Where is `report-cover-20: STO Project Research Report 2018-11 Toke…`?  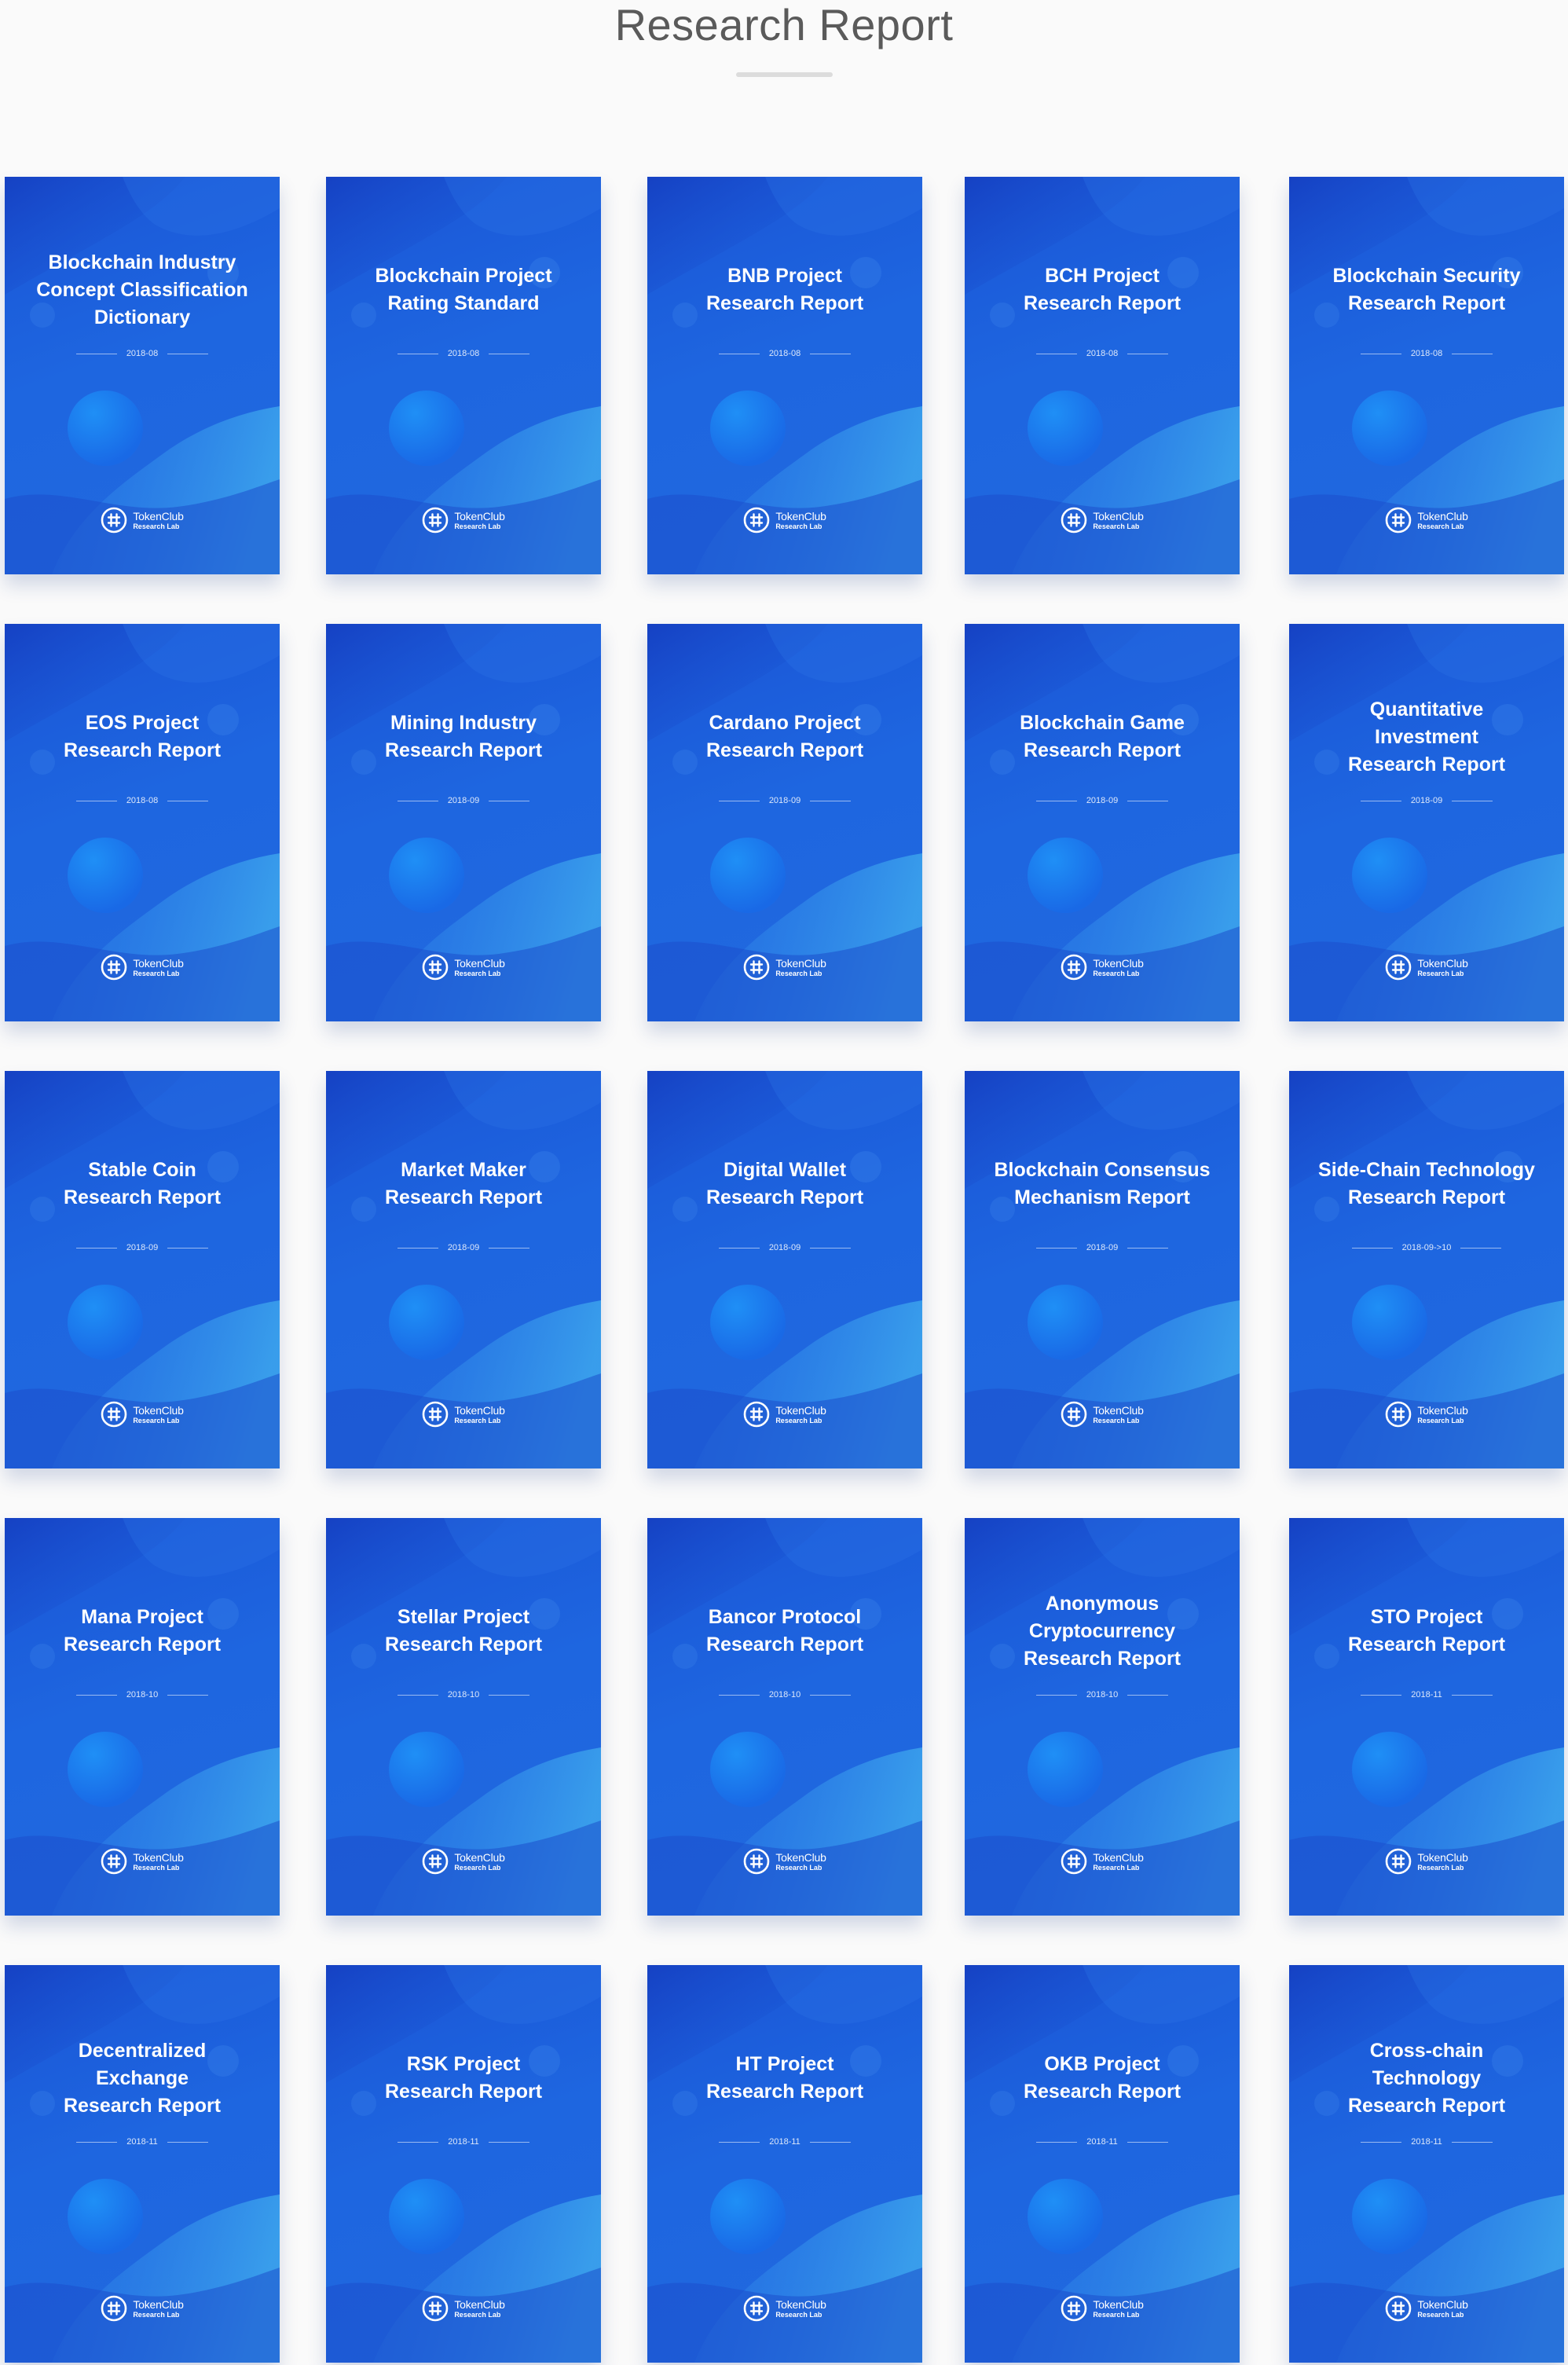
report-cover-20: STO Project Research Report 2018-11 Toke… is located at coordinates (1427, 1717).